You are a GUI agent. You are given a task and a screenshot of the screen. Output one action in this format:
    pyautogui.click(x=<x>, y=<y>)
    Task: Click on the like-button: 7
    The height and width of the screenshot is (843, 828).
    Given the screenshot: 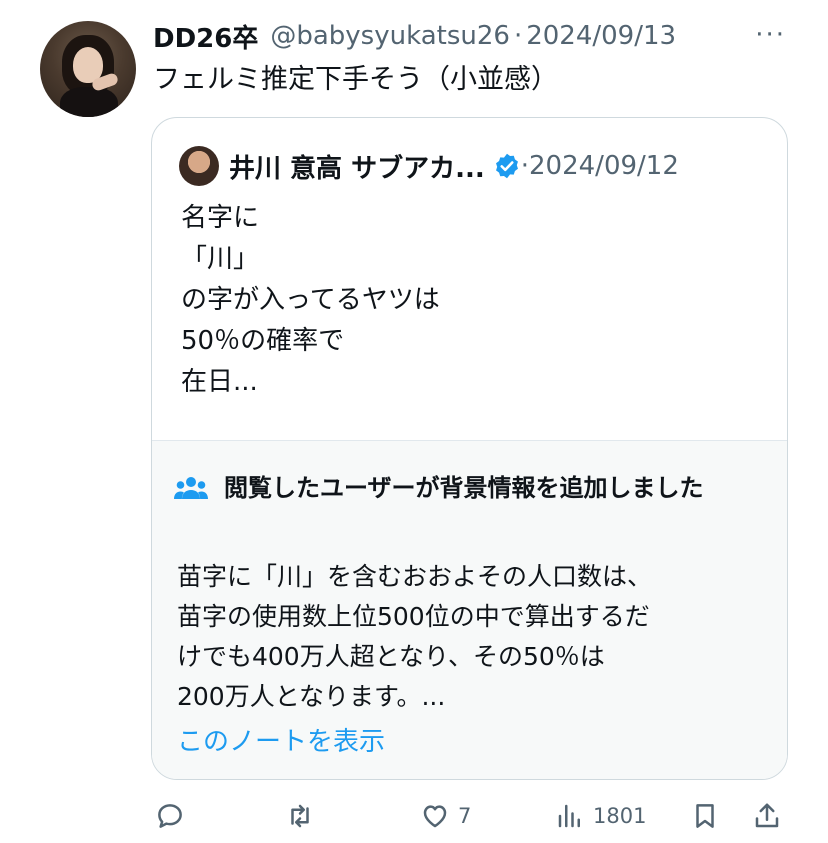 What is the action you would take?
    pyautogui.click(x=445, y=816)
    